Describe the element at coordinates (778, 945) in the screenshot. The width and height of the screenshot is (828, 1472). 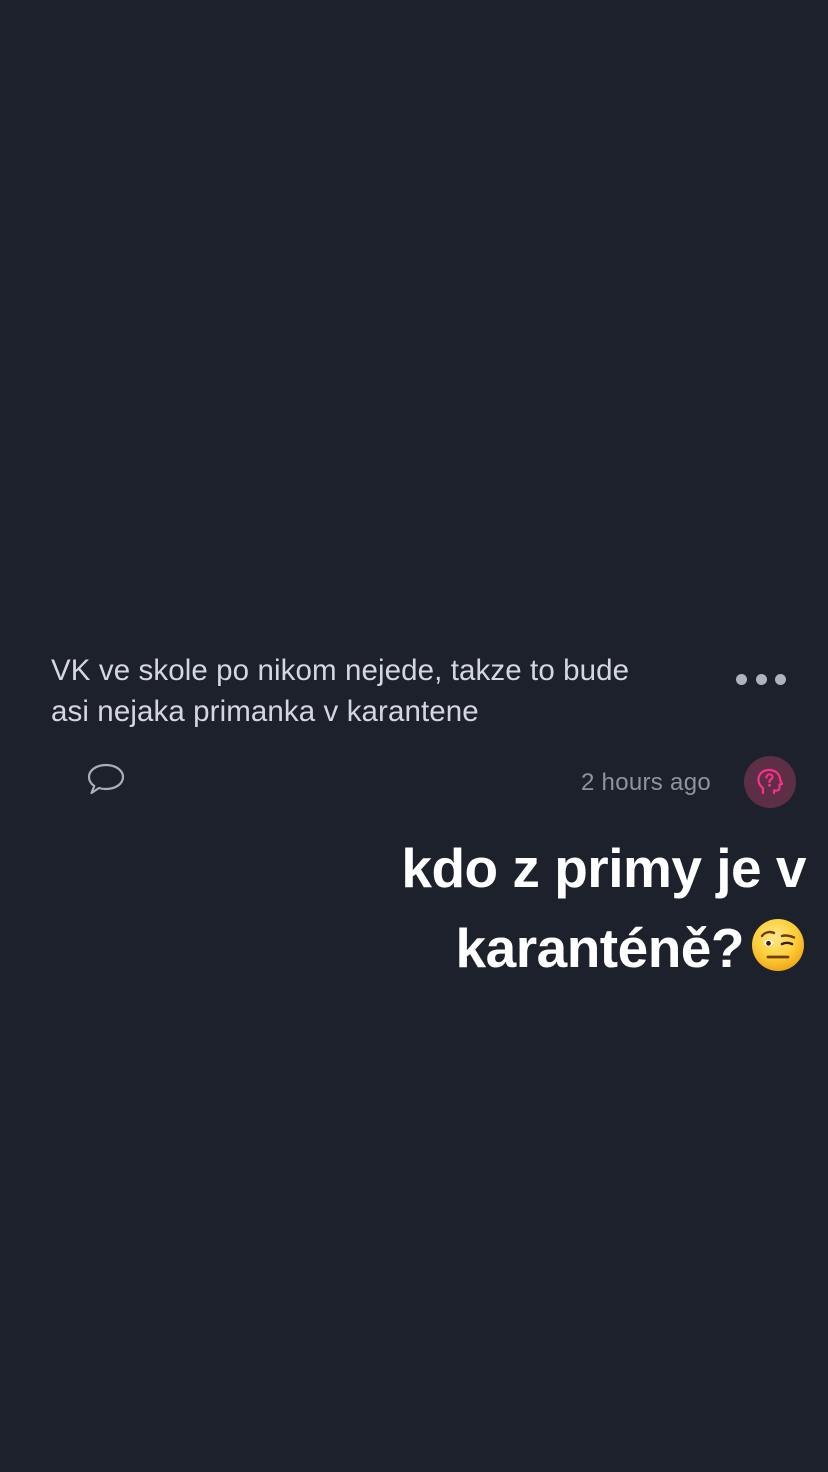
I see `face-with-raised-eyebrow-emoji` at that location.